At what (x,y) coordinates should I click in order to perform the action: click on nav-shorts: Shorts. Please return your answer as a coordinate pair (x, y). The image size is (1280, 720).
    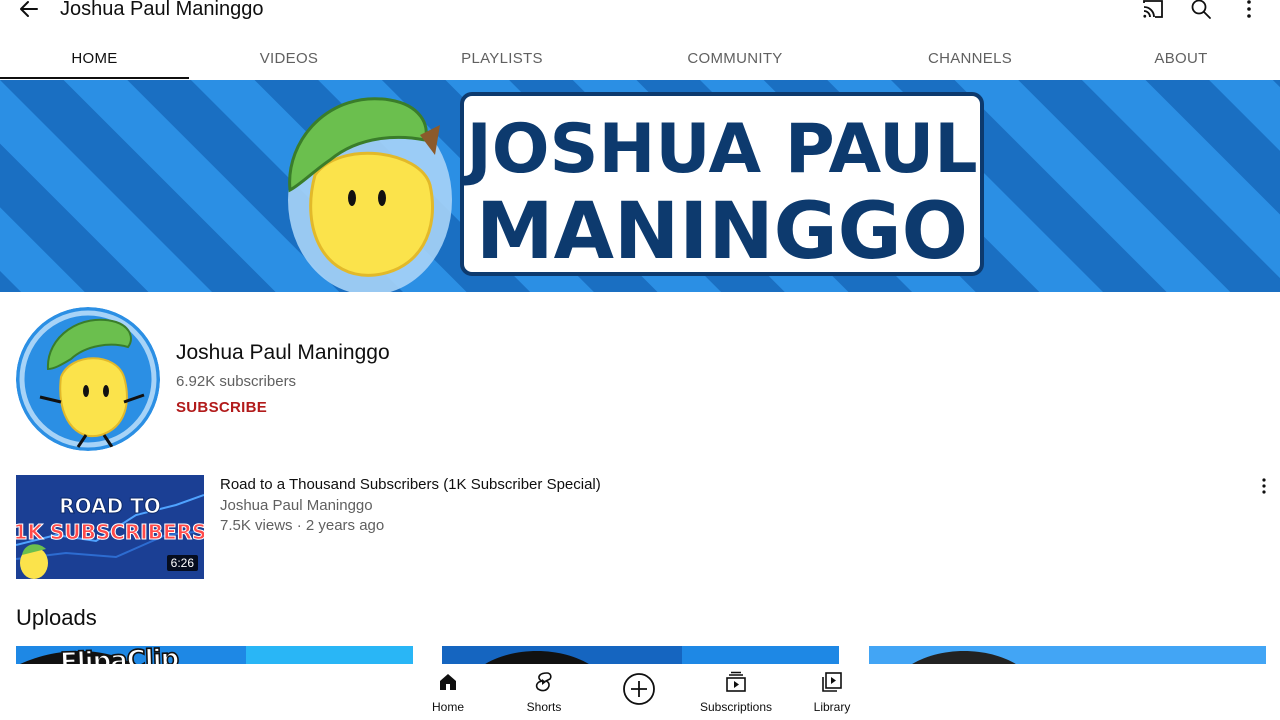
    Looking at the image, I should click on (544, 692).